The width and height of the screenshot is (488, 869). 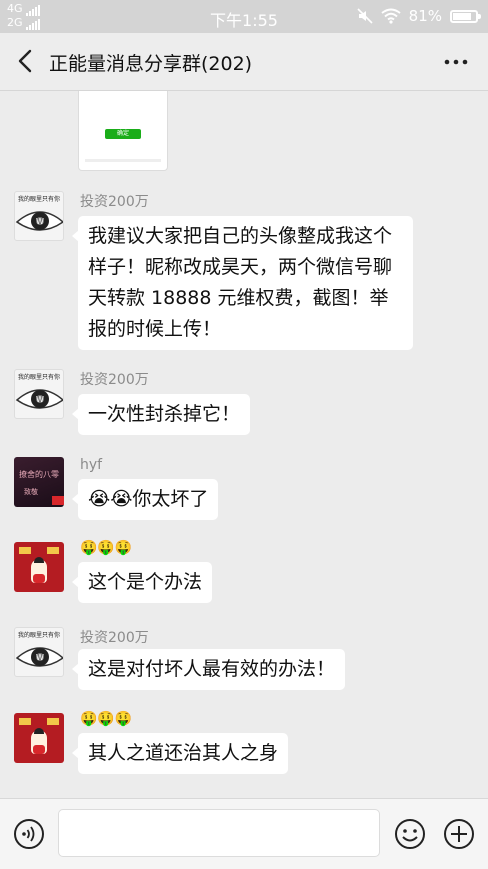 I want to click on preview-button-label: 确定, so click(x=123, y=134).